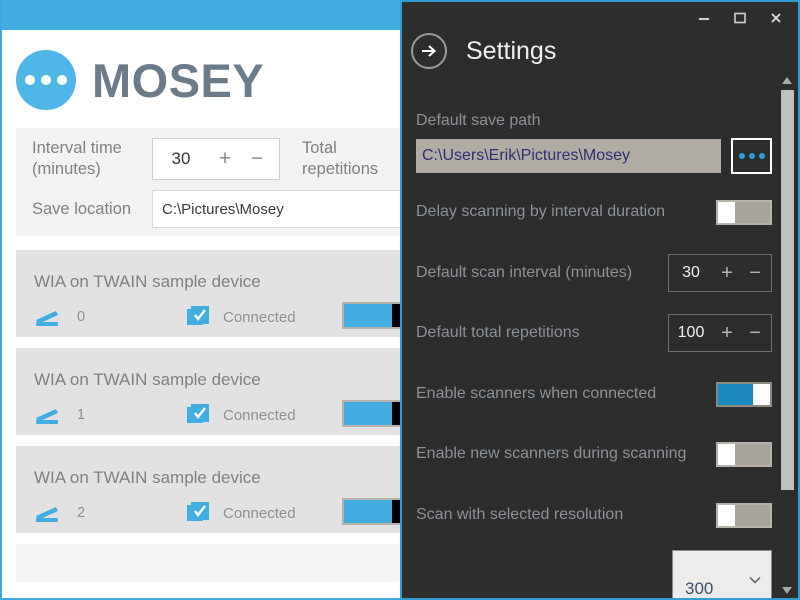 The width and height of the screenshot is (800, 600). I want to click on interval-time-increment-button: +, so click(225, 159).